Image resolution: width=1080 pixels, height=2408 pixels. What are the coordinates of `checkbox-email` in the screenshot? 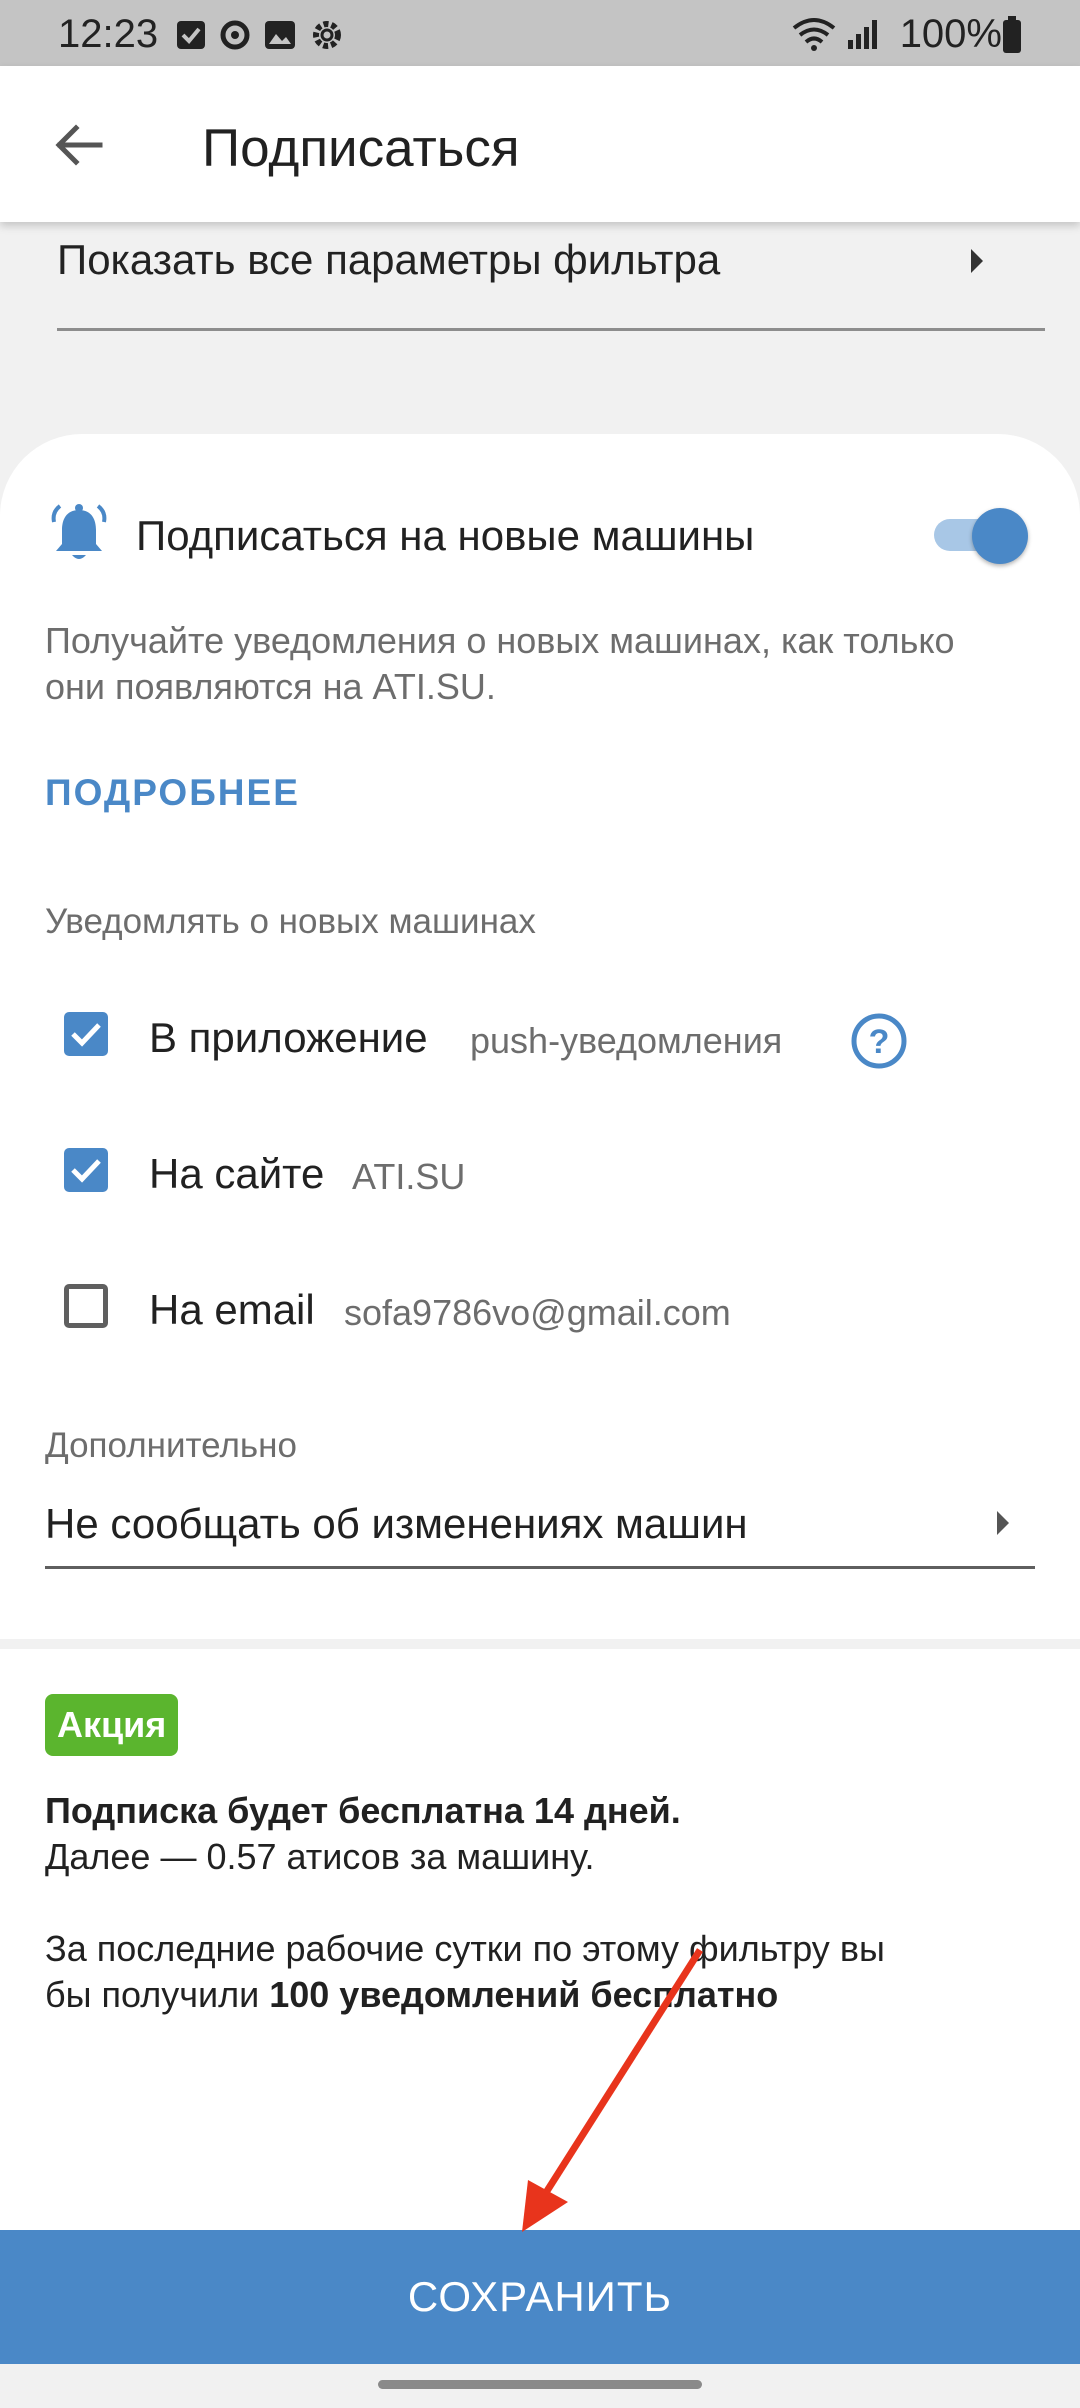 It's located at (86, 1306).